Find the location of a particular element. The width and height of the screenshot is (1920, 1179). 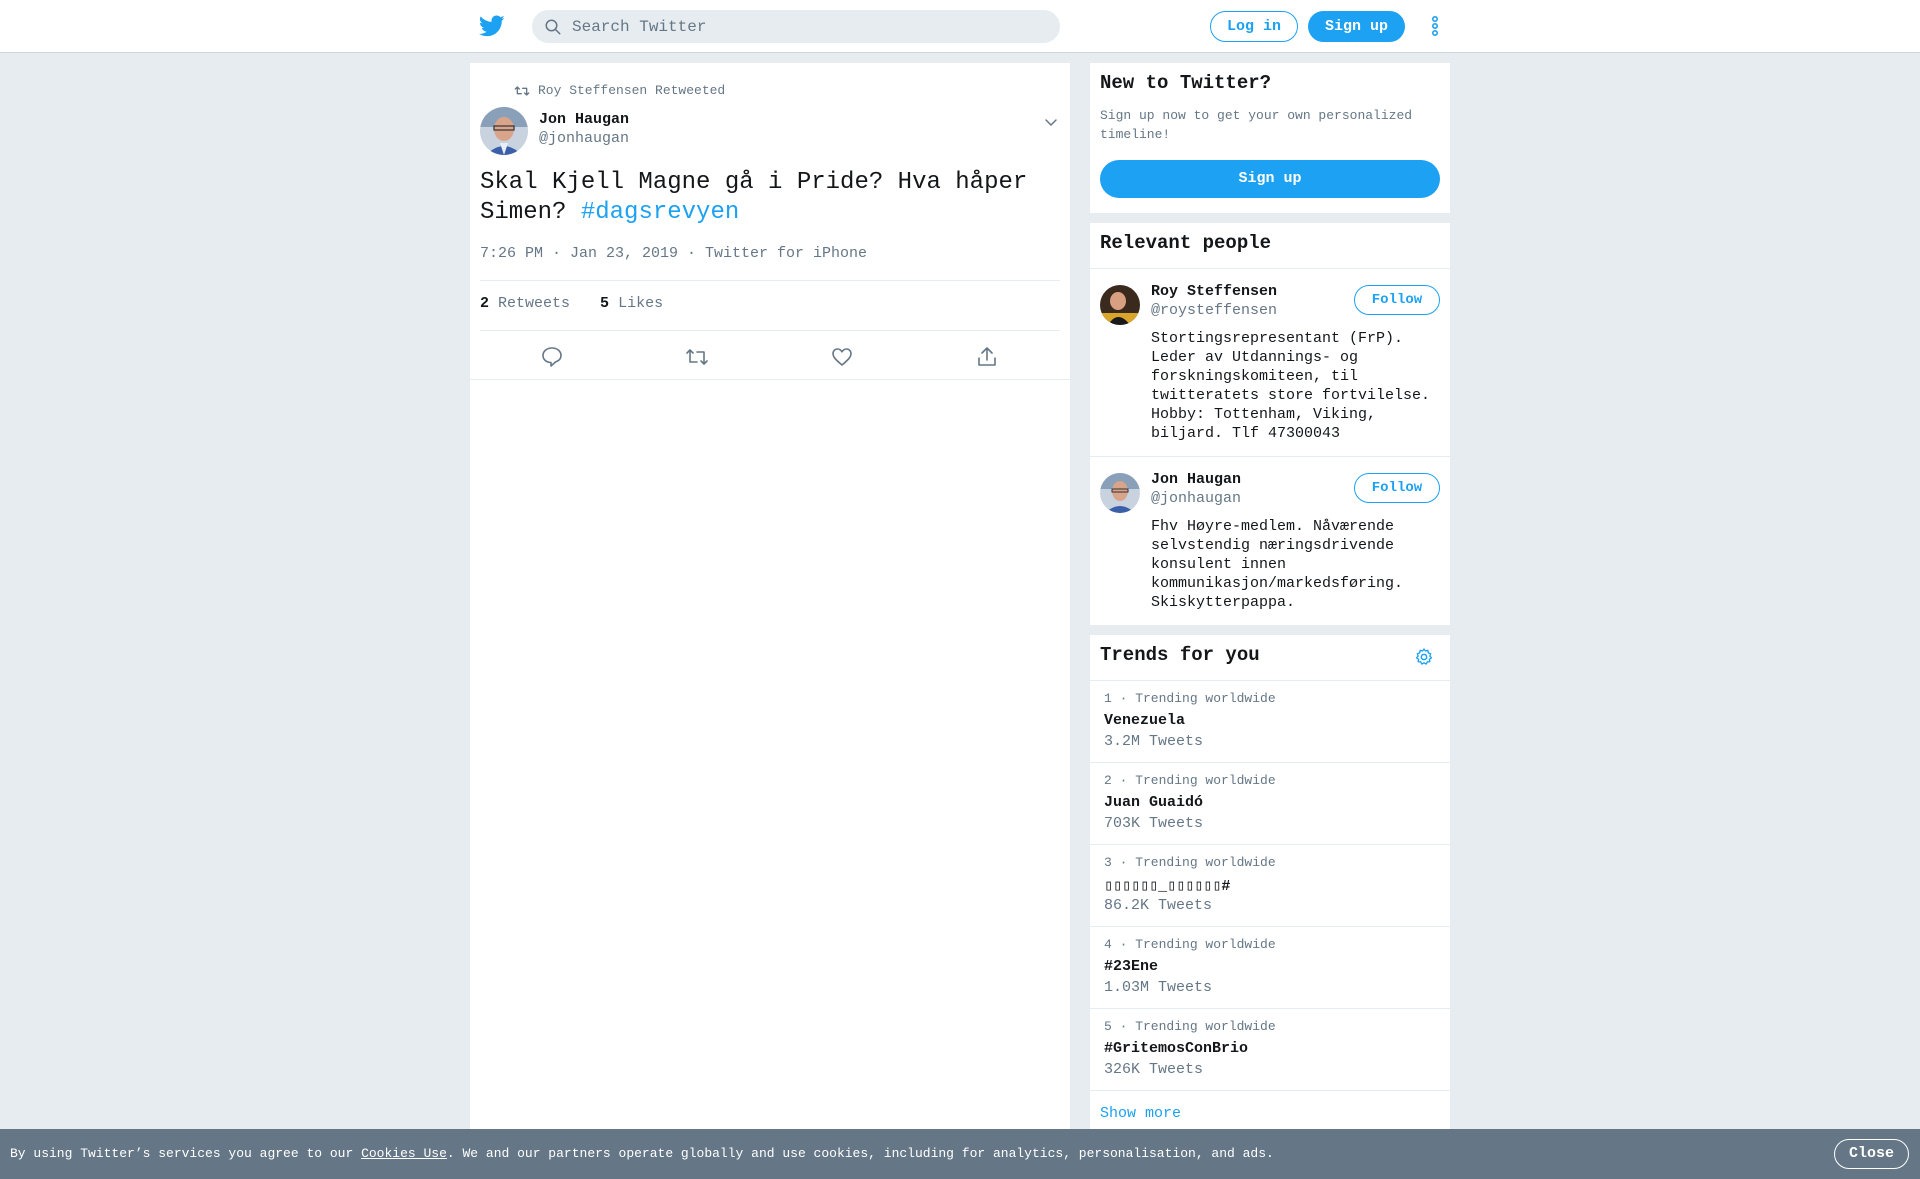

likes-count: 5 is located at coordinates (605, 303).